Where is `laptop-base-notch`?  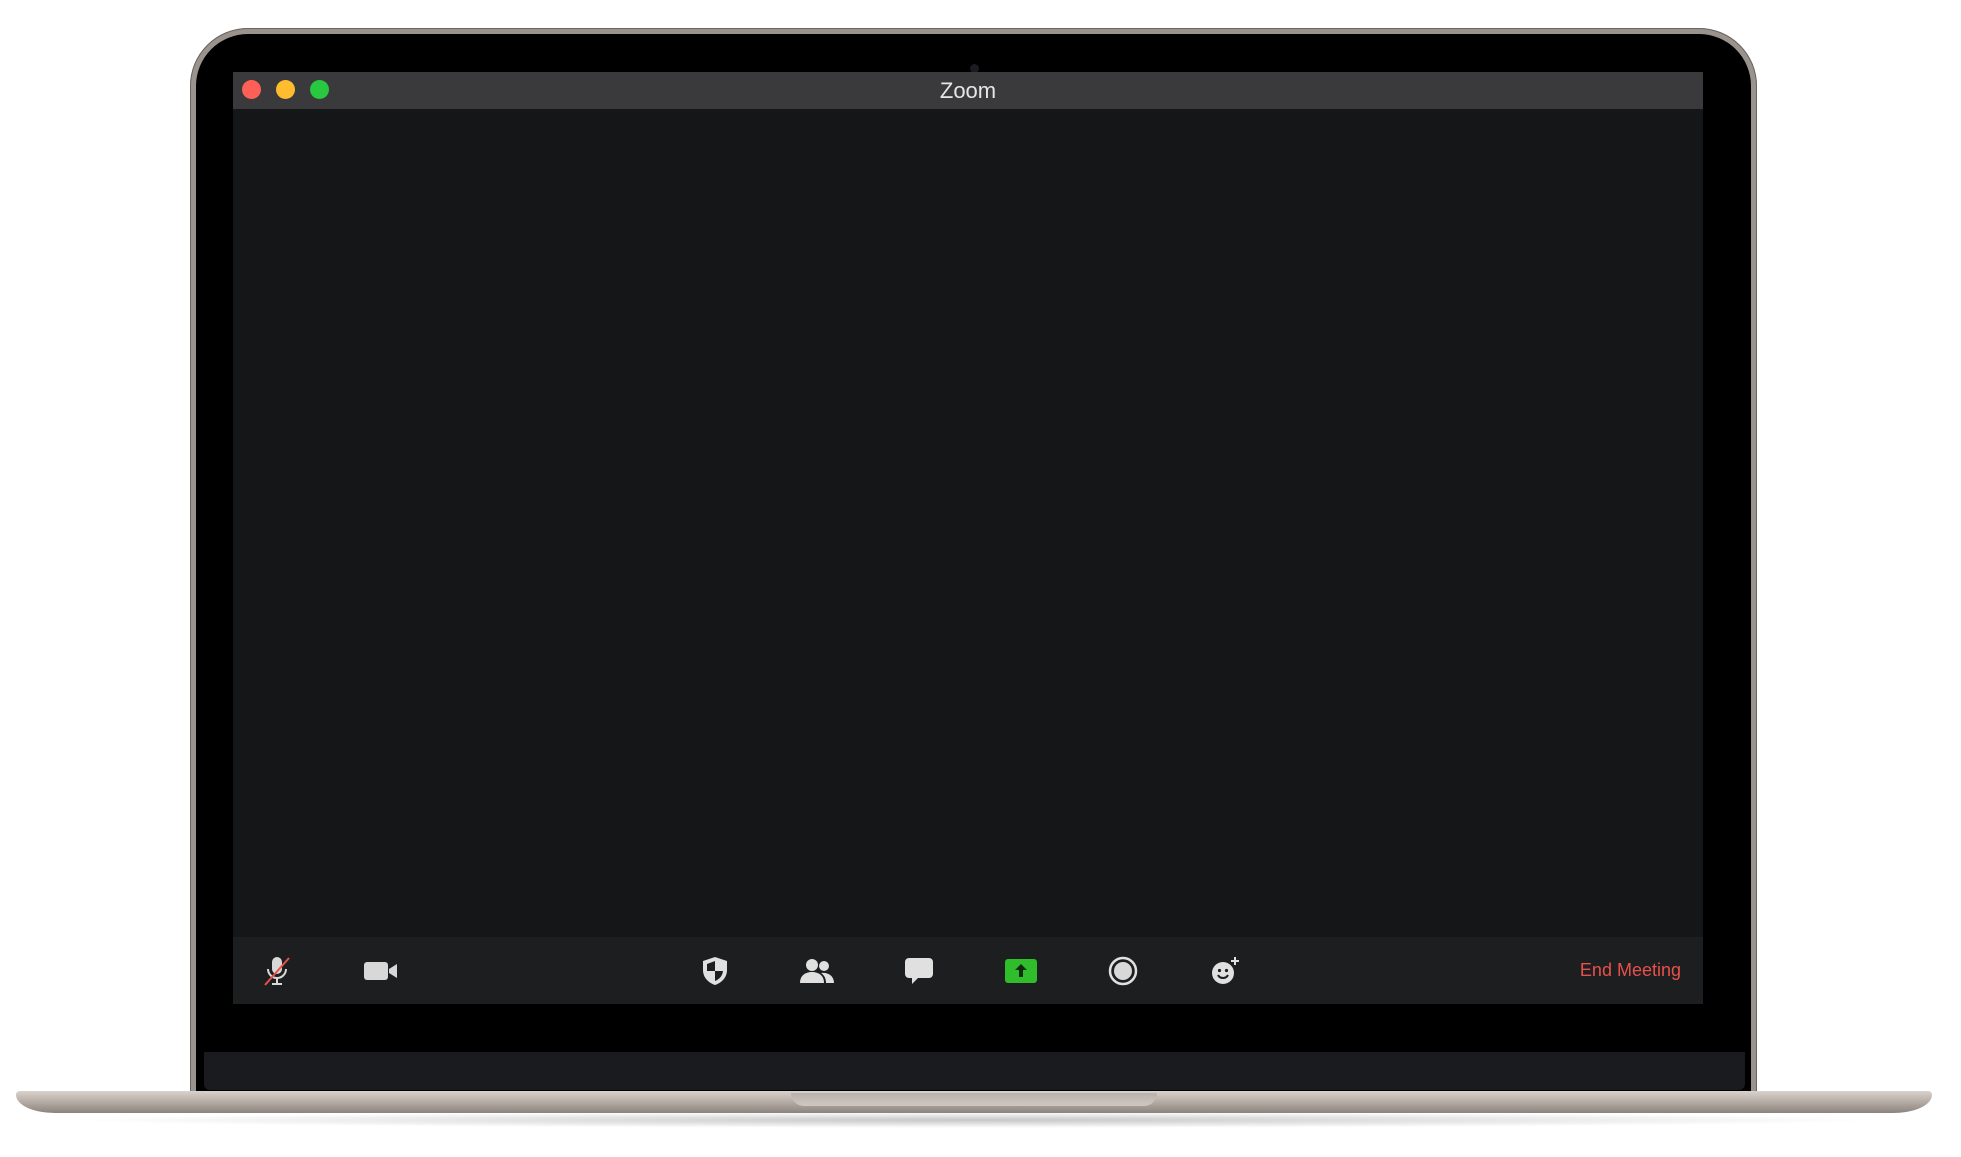 laptop-base-notch is located at coordinates (974, 1099).